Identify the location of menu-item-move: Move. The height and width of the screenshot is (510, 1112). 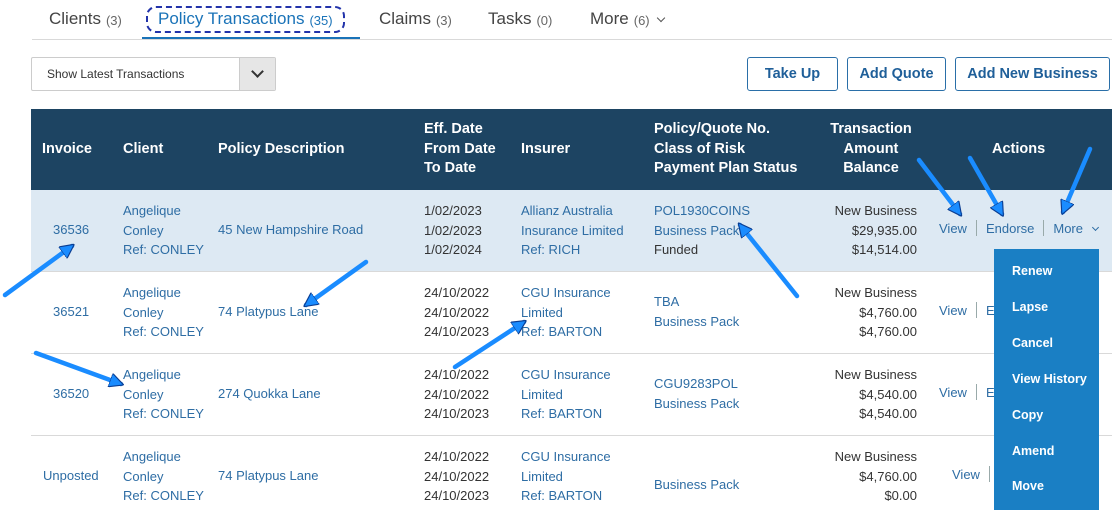
(1028, 486).